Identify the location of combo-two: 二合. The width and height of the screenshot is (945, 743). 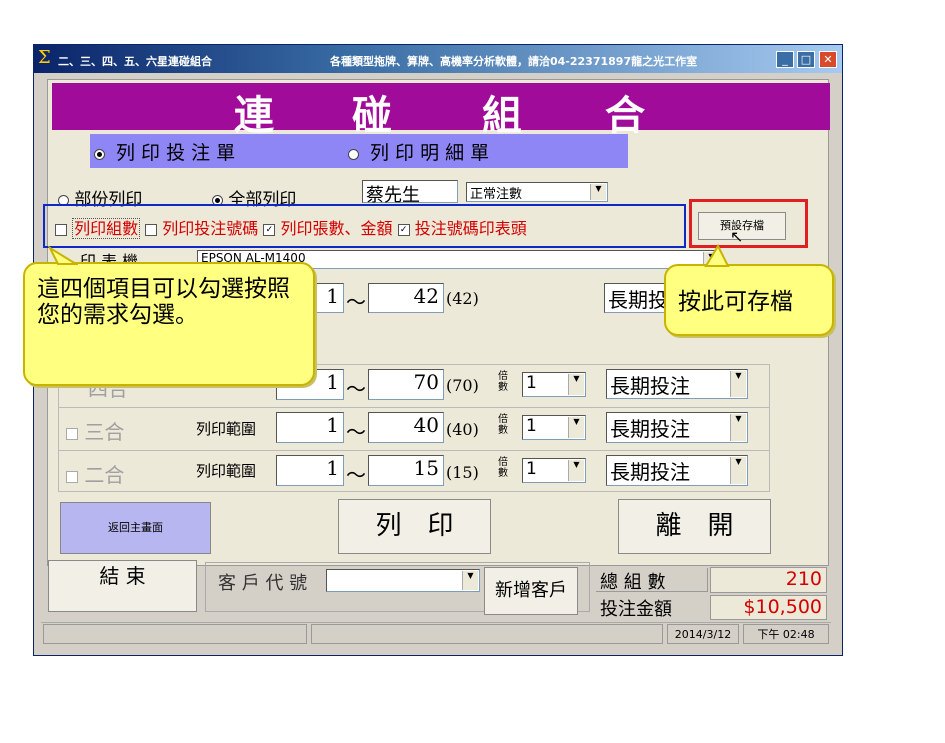
(95, 473).